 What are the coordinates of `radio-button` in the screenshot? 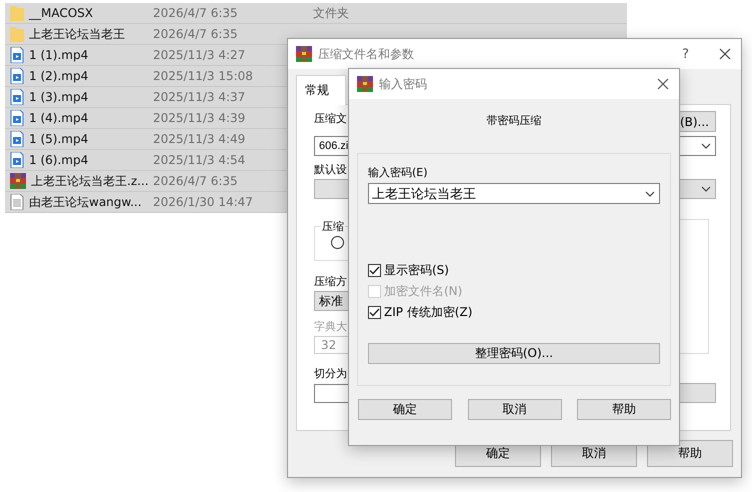 It's located at (337, 242).